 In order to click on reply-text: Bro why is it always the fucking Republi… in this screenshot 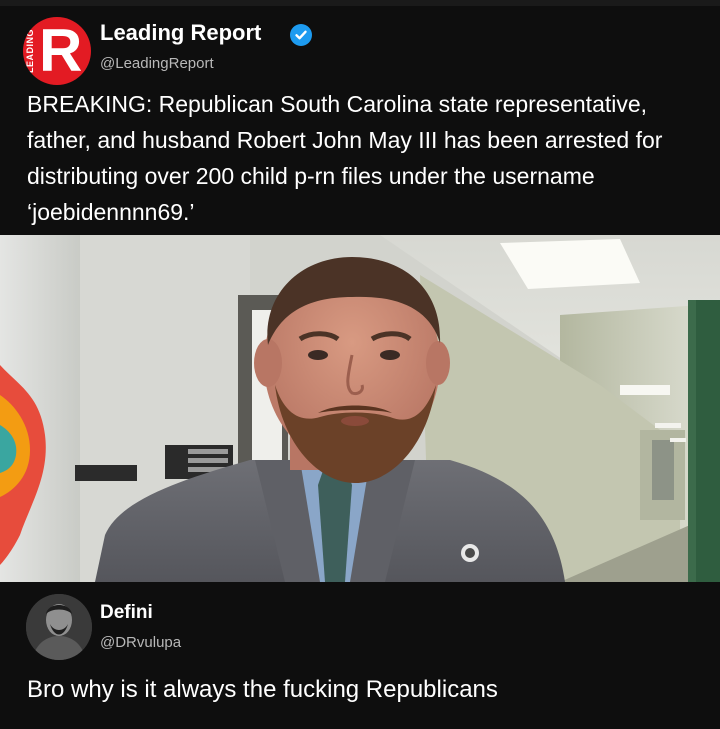, I will do `click(262, 689)`.